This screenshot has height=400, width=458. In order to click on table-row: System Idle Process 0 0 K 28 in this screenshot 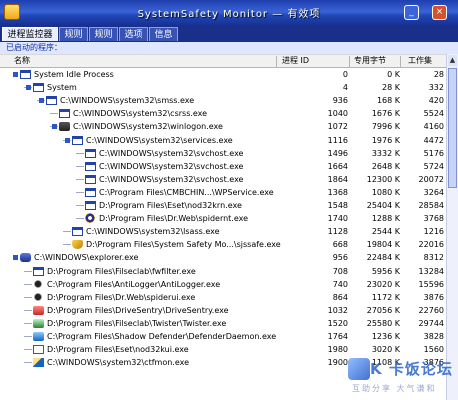, I will do `click(223, 74)`.